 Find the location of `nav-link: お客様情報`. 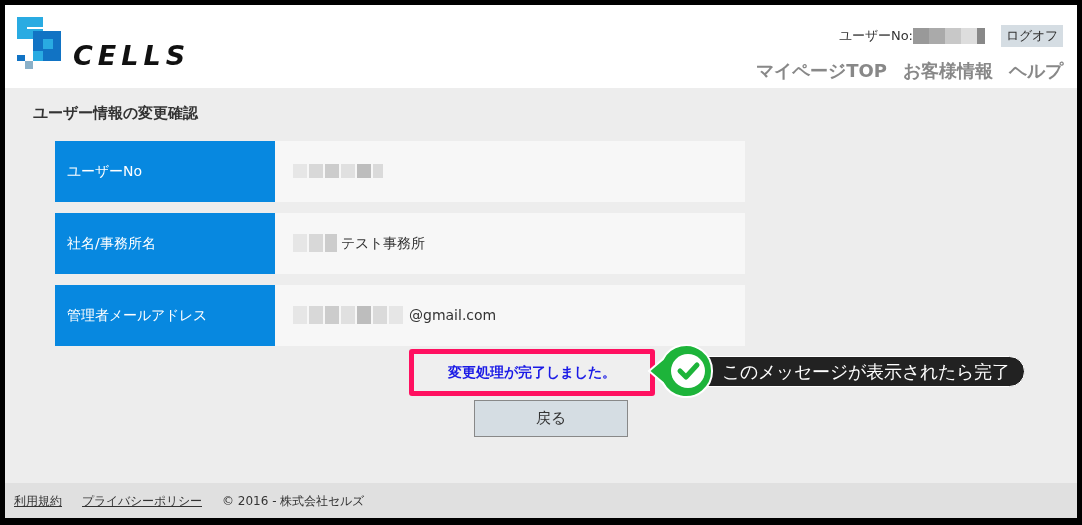

nav-link: お客様情報 is located at coordinates (948, 70).